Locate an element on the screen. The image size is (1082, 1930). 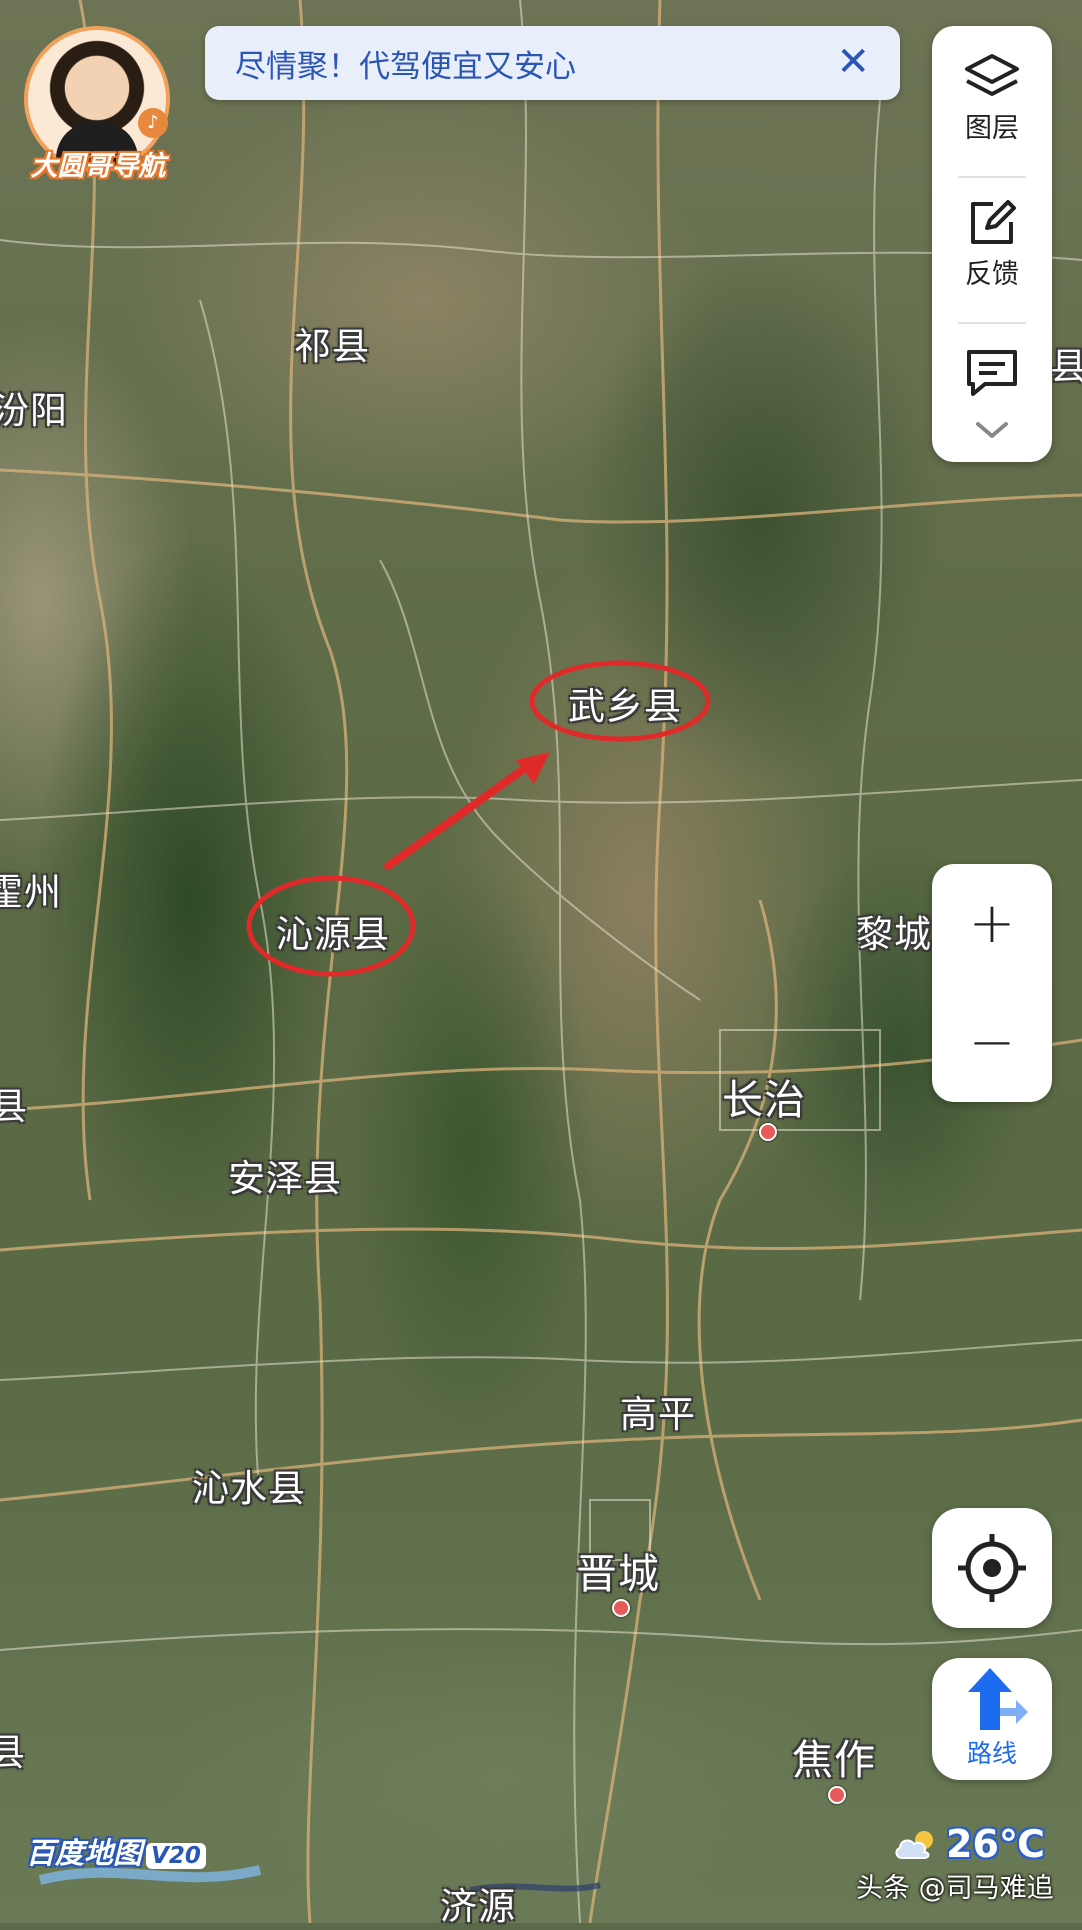
locate-button is located at coordinates (992, 1568).